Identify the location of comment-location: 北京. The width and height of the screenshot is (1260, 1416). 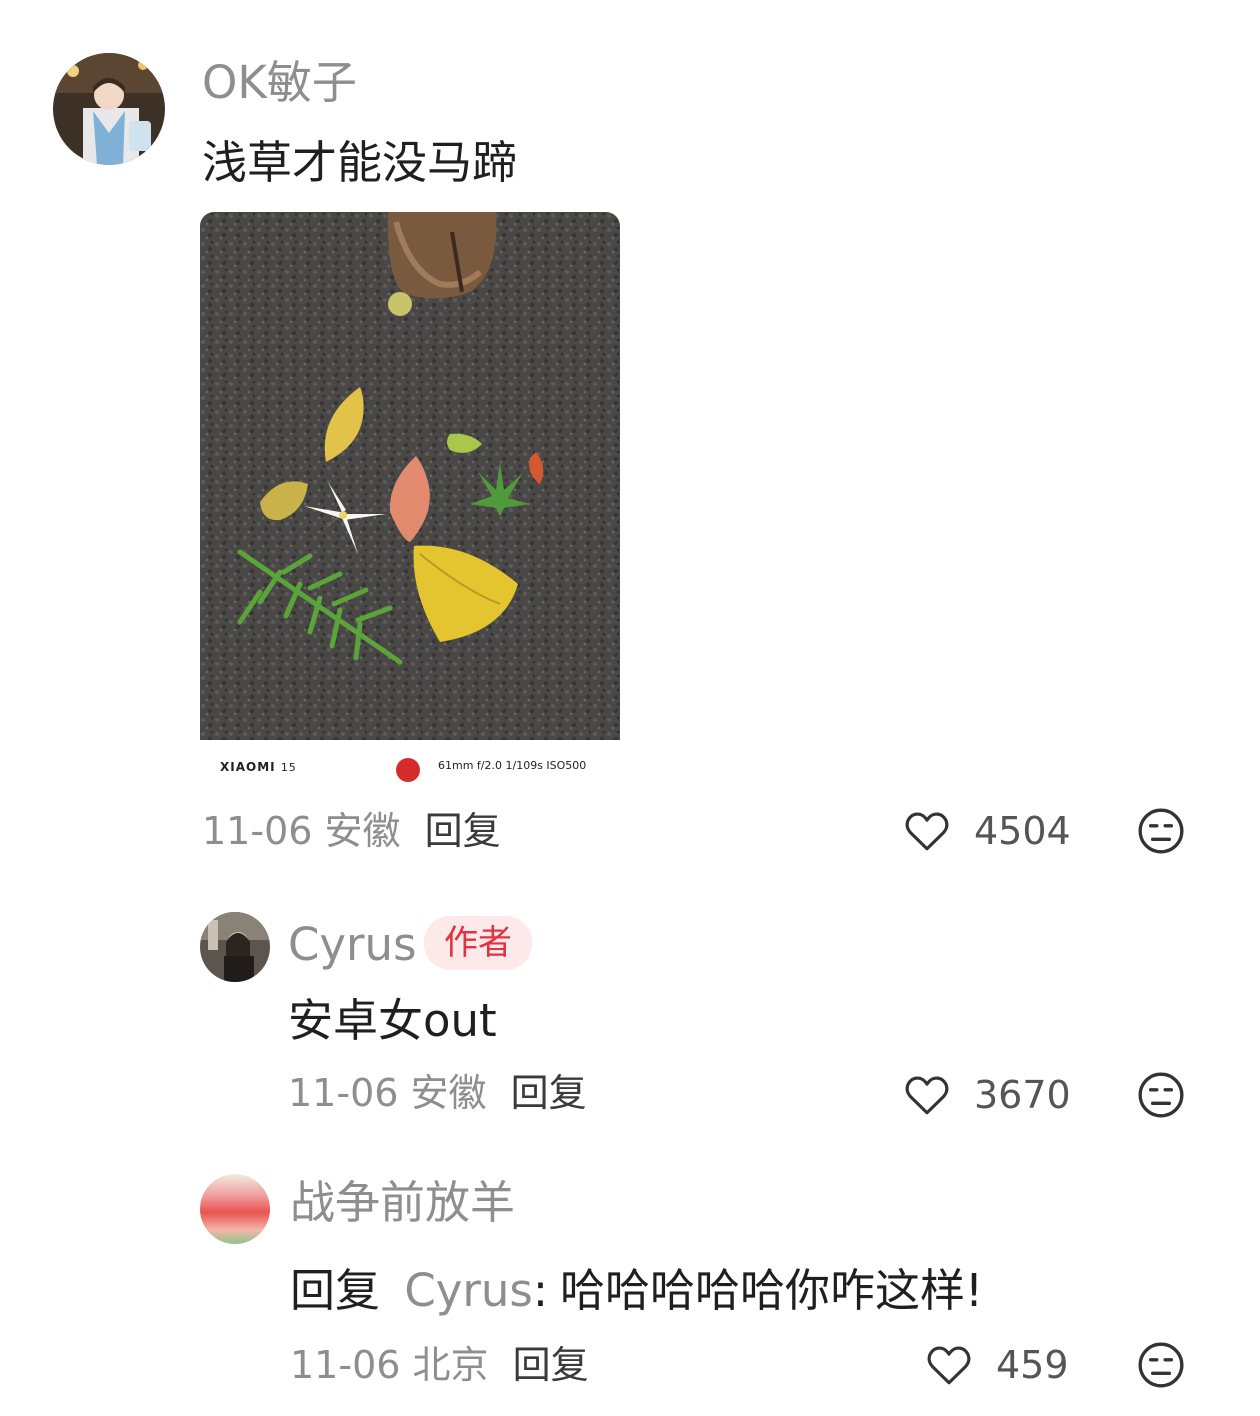
(450, 1365).